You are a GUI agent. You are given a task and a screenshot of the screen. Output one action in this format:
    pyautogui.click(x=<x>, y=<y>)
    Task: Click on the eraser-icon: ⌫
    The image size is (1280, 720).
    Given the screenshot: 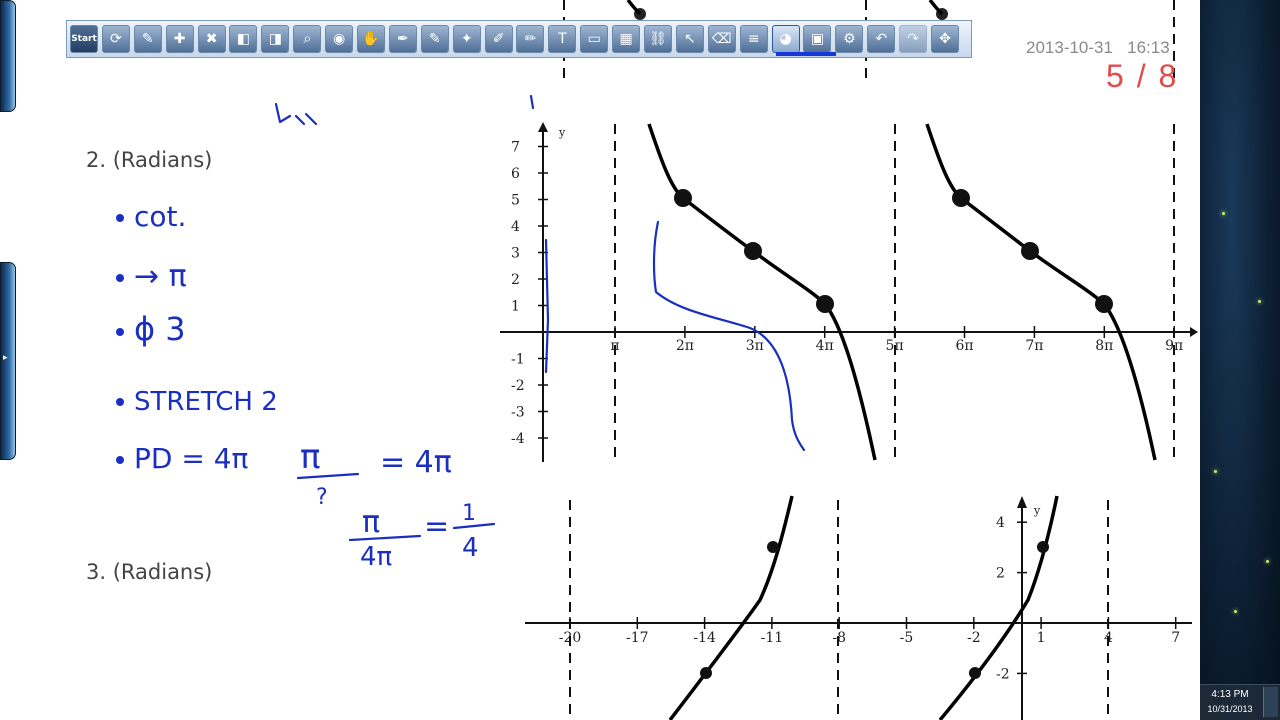 What is the action you would take?
    pyautogui.click(x=721, y=39)
    